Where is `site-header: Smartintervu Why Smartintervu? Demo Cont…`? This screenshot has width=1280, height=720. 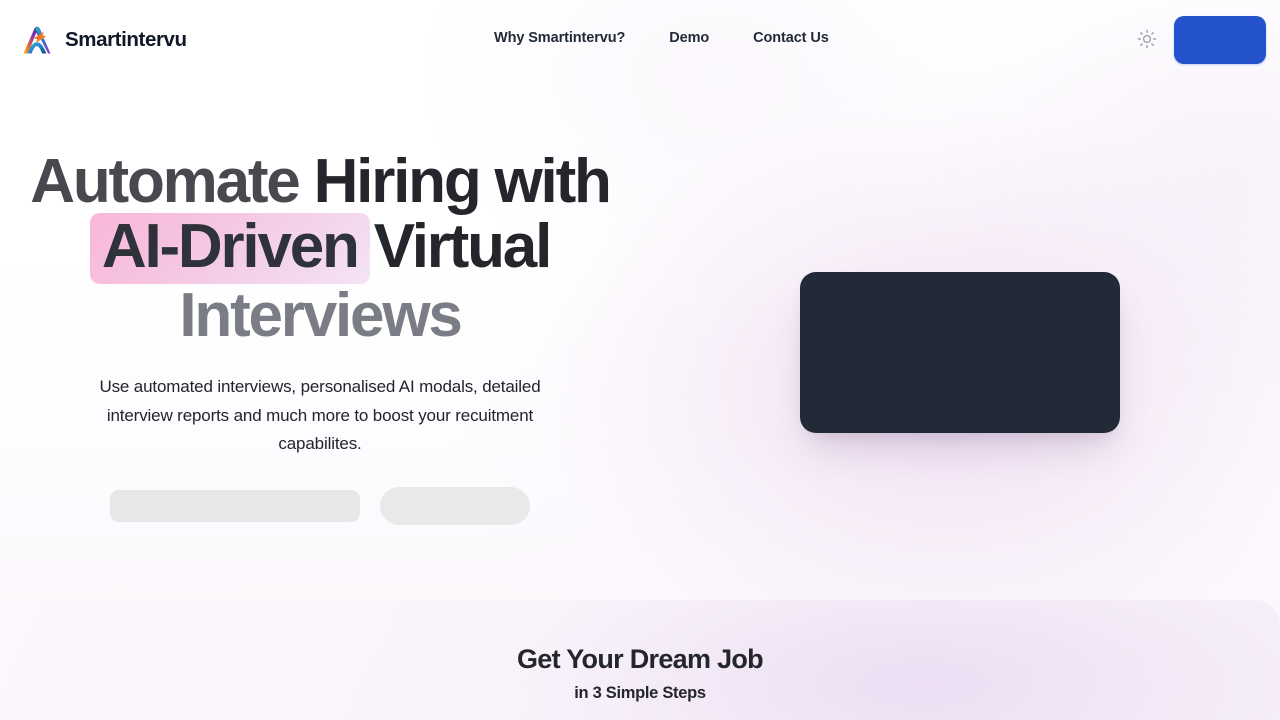
site-header: Smartintervu Why Smartintervu? Demo Cont… is located at coordinates (640, 40).